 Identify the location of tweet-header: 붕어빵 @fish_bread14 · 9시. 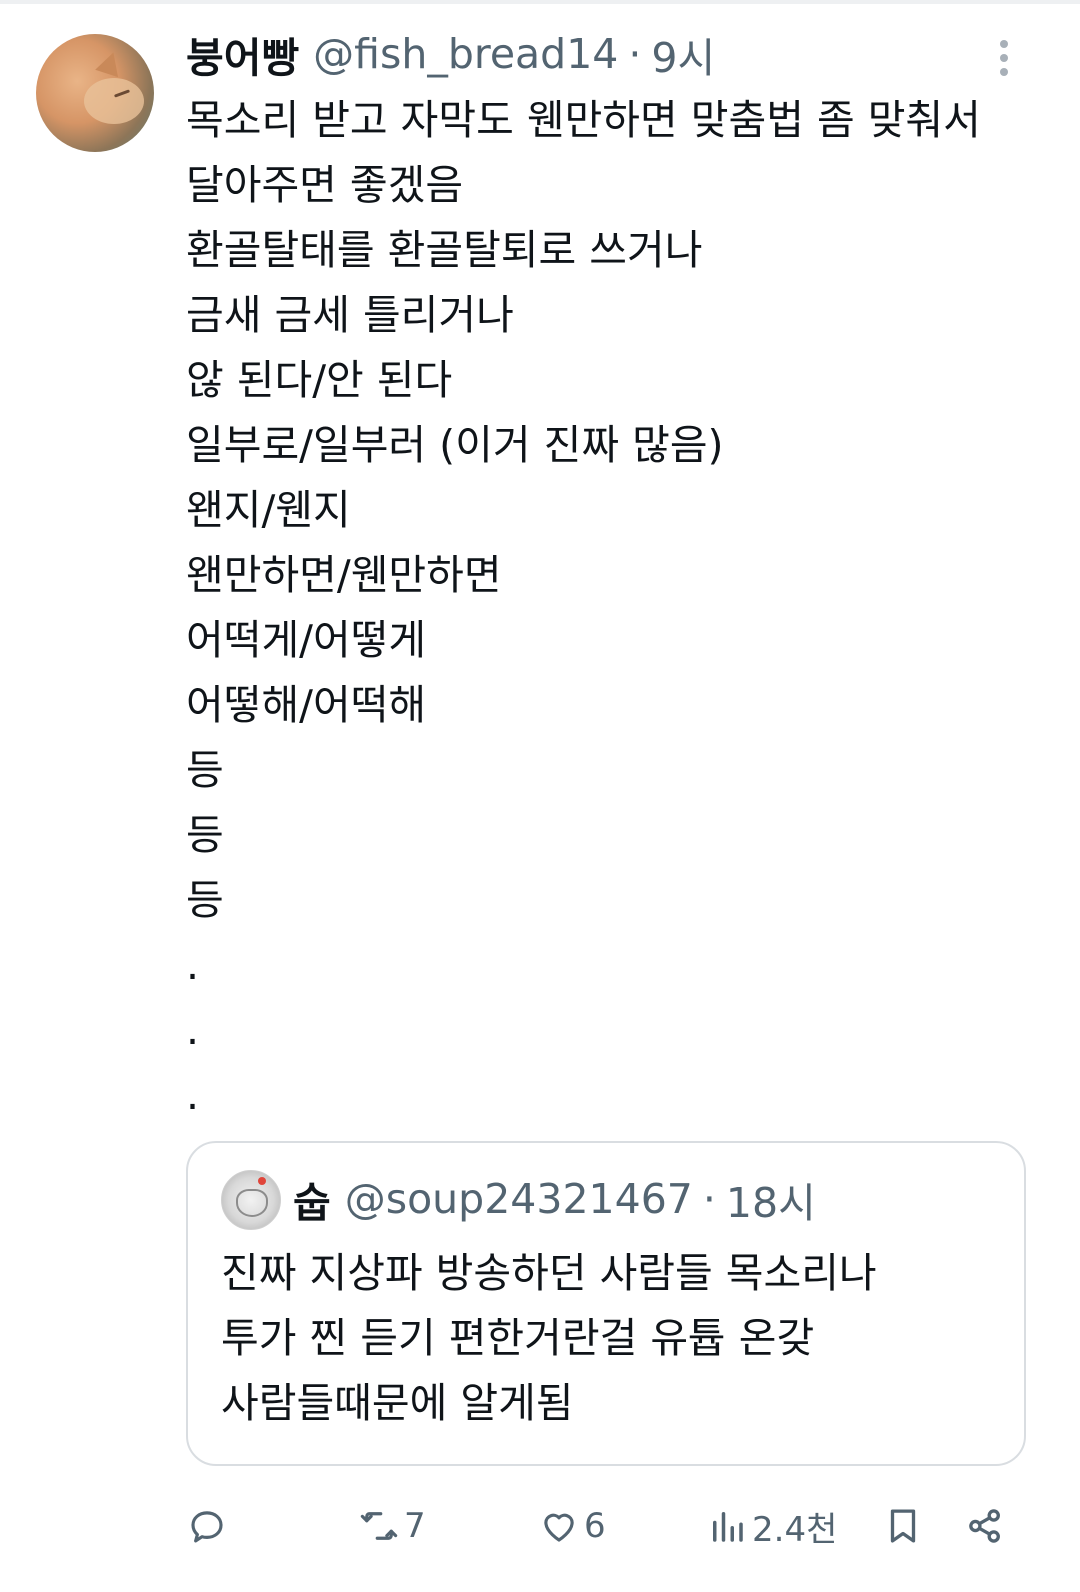
(450, 54).